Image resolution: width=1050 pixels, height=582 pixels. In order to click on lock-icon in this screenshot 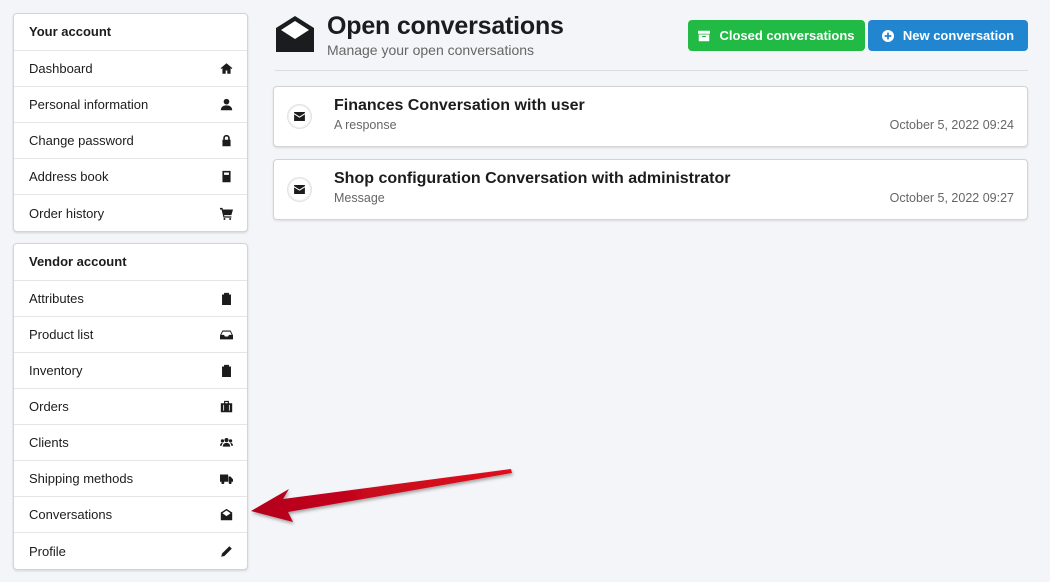, I will do `click(226, 141)`.